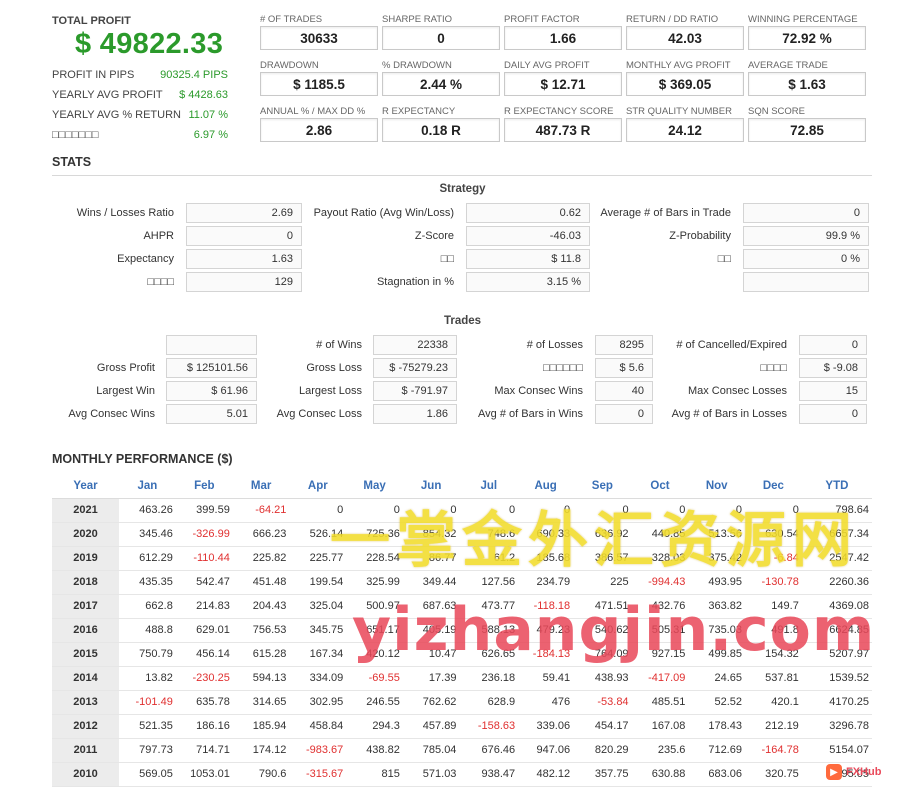 Image resolution: width=900 pixels, height=787 pixels. I want to click on summary-row-label: YEARLY AVG PROFIT, so click(107, 95).